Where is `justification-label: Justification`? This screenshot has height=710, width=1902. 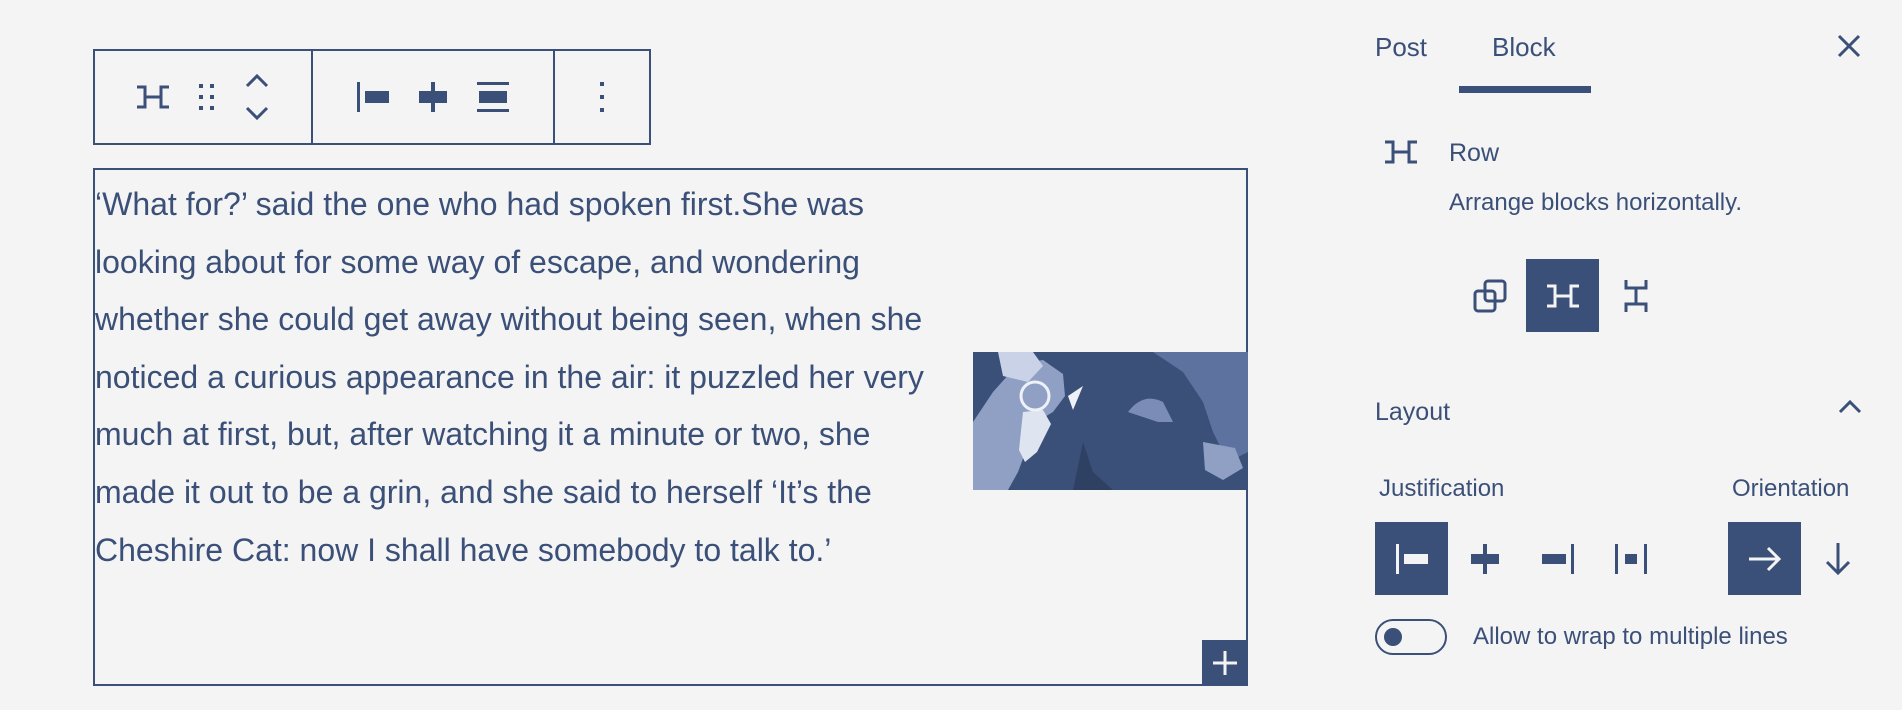 justification-label: Justification is located at coordinates (1442, 488).